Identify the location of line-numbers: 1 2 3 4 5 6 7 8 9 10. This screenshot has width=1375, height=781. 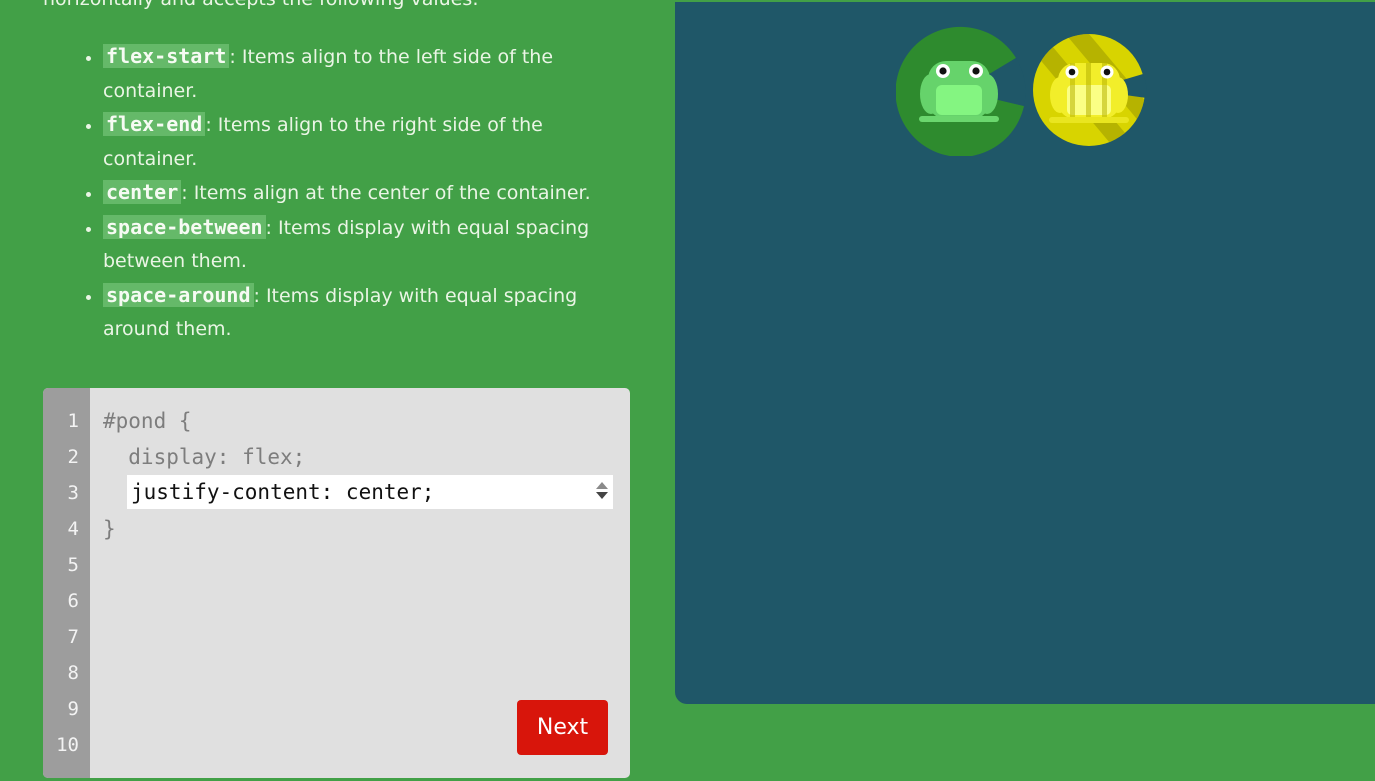
(61, 583).